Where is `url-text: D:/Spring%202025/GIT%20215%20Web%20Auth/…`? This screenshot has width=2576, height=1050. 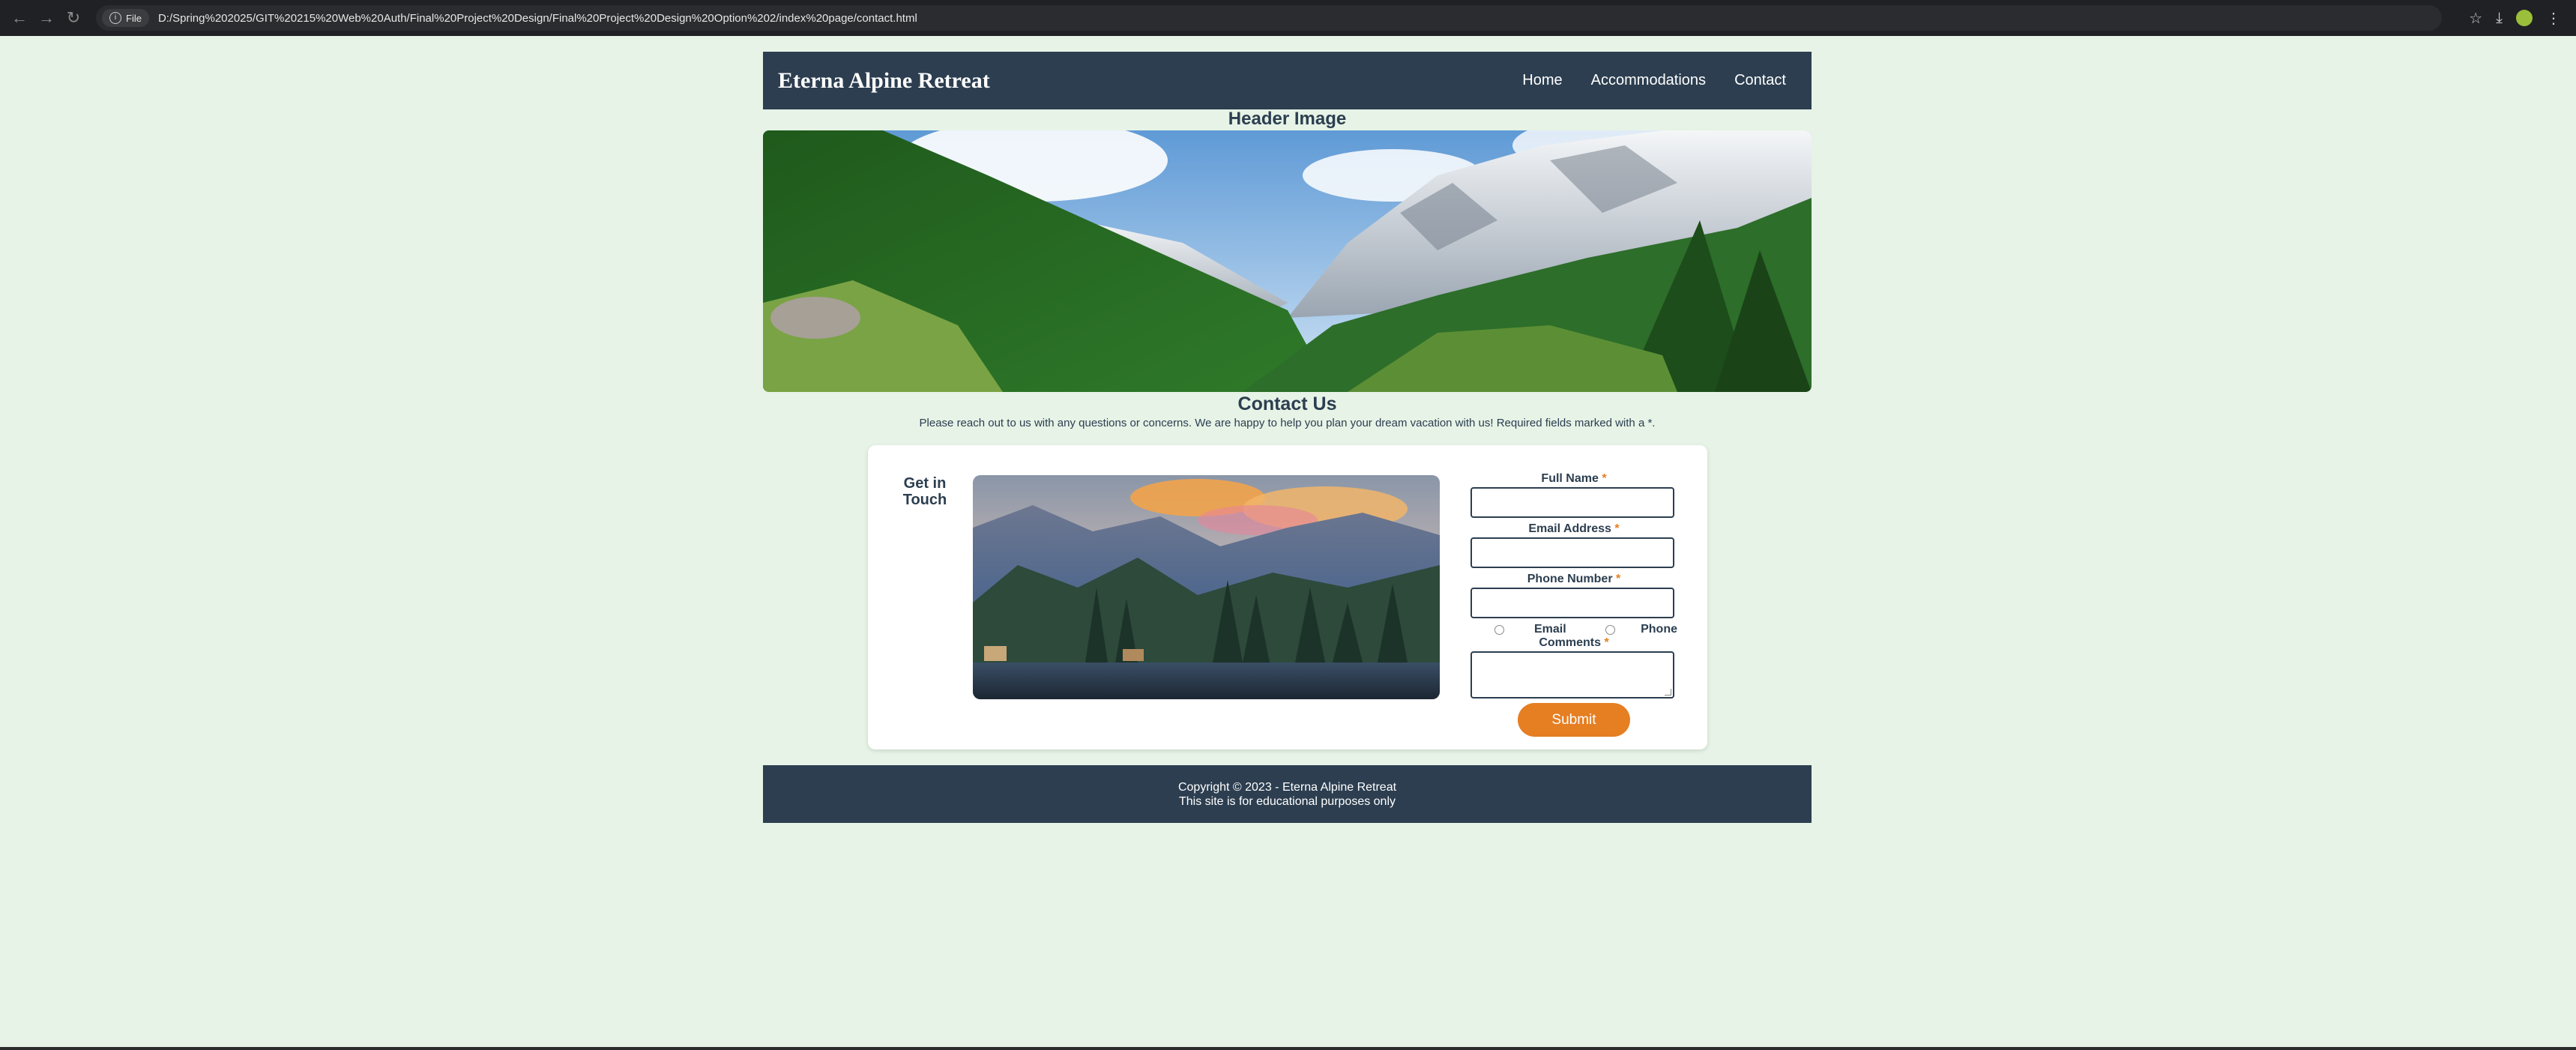
url-text: D:/Spring%202025/GIT%20215%20Web%20Auth/… is located at coordinates (538, 18).